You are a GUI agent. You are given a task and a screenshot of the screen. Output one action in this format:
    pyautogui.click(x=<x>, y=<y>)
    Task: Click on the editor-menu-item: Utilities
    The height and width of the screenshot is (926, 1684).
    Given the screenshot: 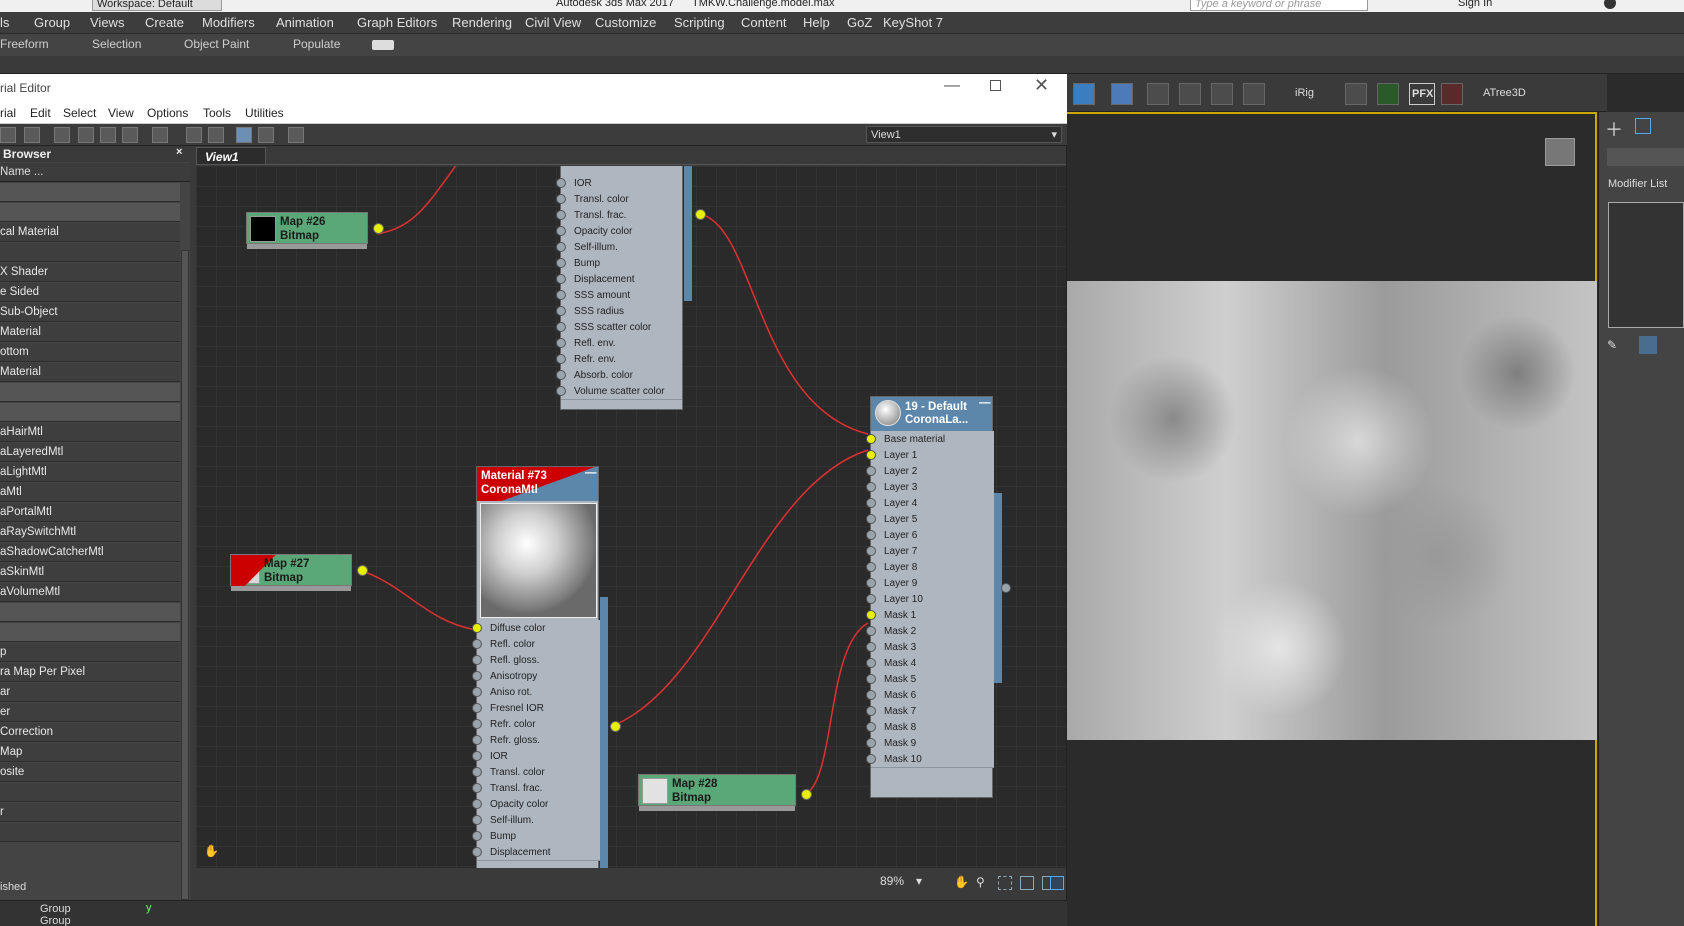 What is the action you would take?
    pyautogui.click(x=264, y=113)
    